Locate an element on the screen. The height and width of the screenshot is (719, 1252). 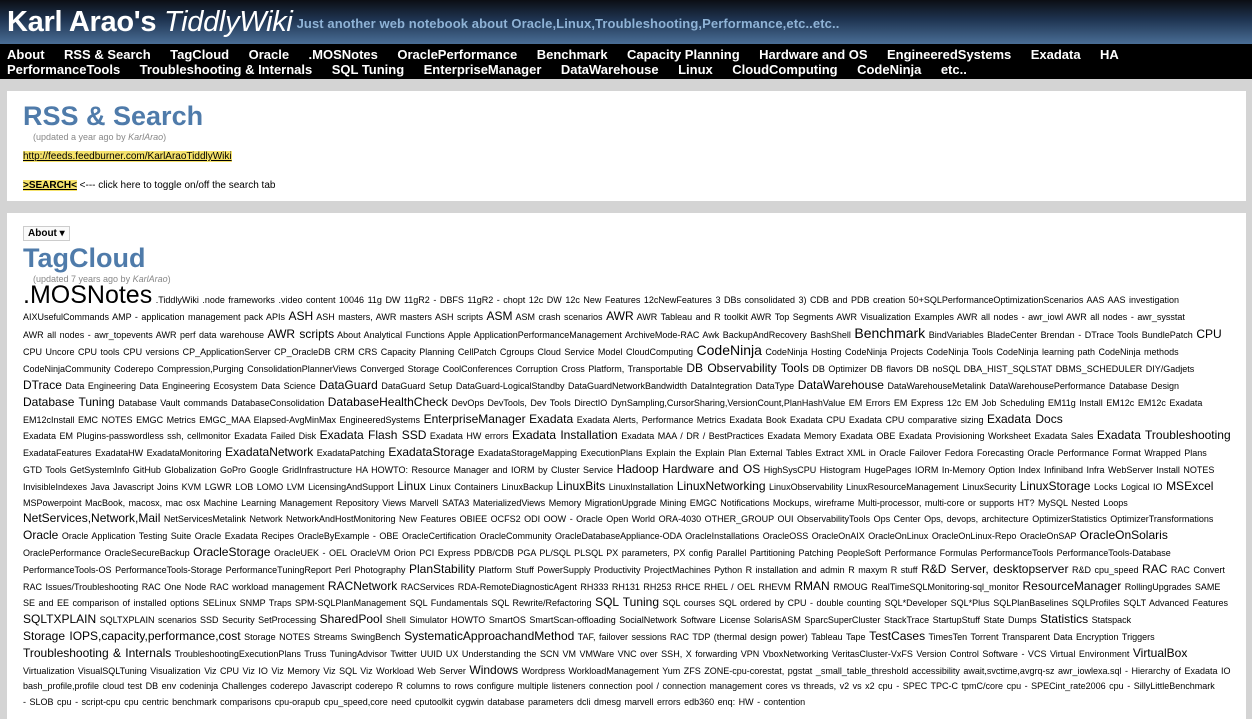
tag-link: Transparent Data Encryption is located at coordinates (1060, 637).